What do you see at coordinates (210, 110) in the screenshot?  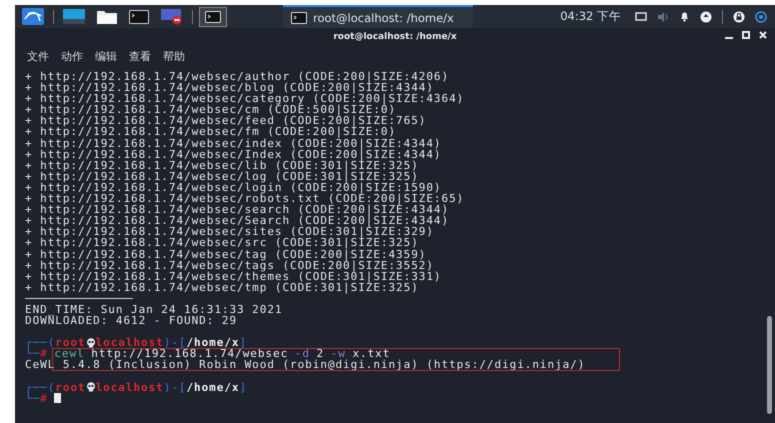 I see `output-line: + http://192.168.1.74/websec/cm (CODE:500|SIZE:0)` at bounding box center [210, 110].